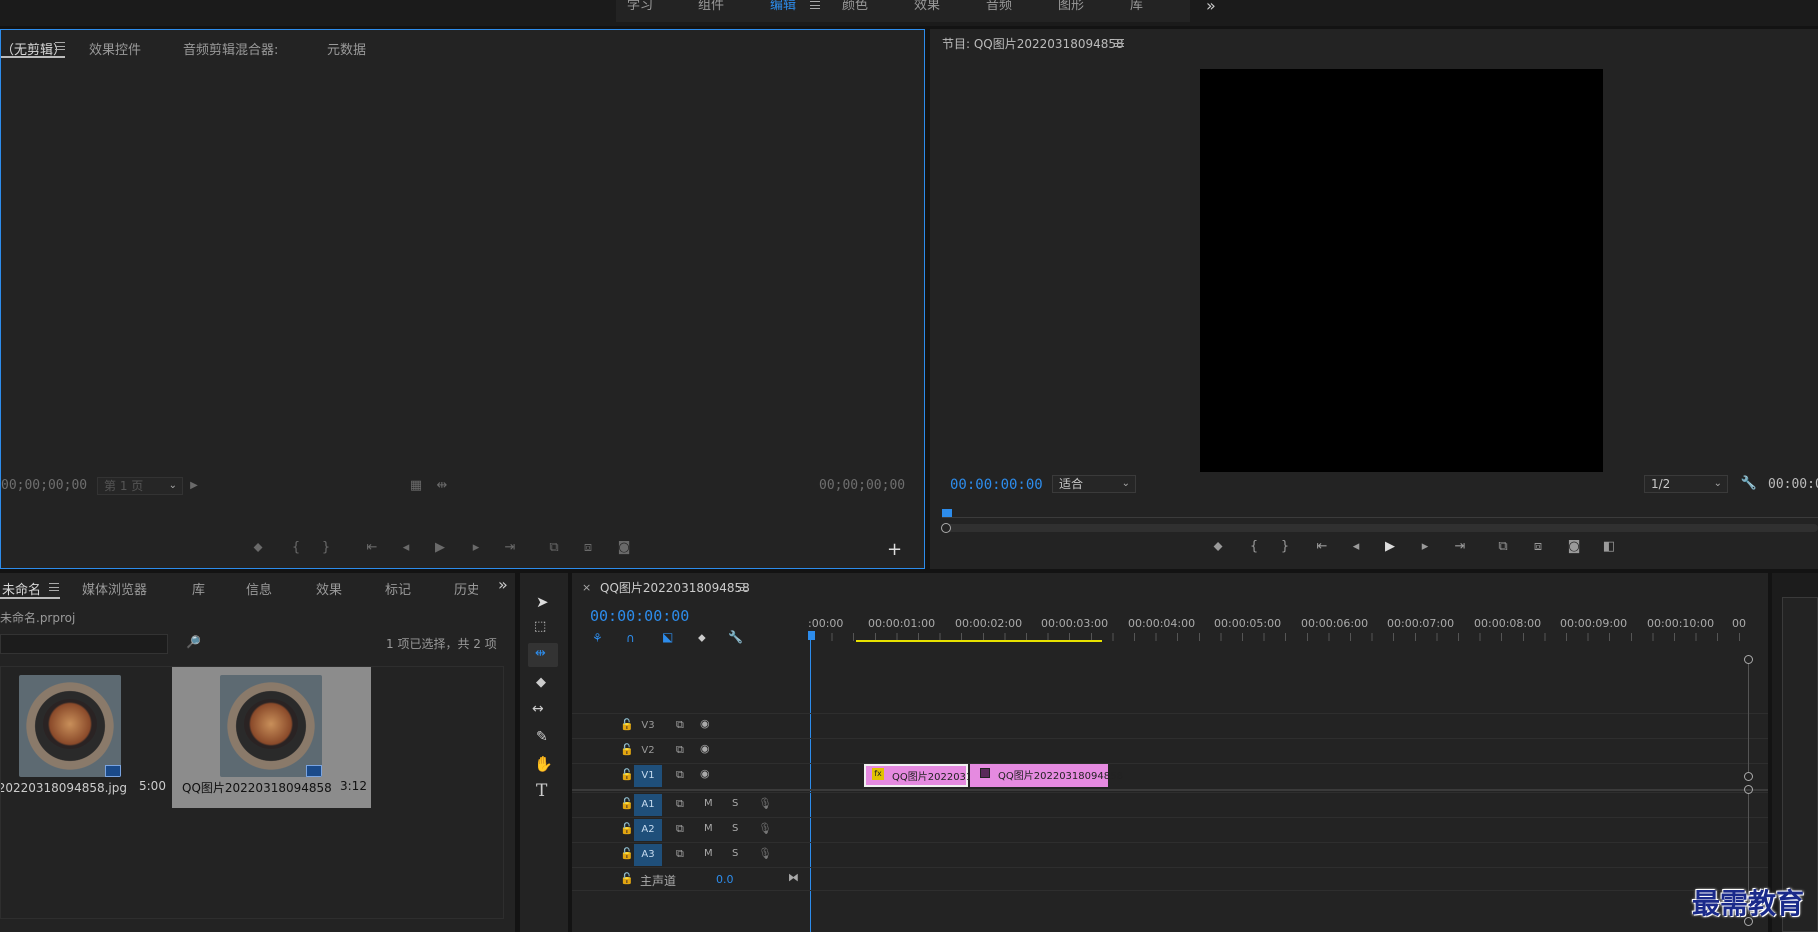 This screenshot has width=1818, height=932. I want to click on mark-in-icon: {, so click(296, 548).